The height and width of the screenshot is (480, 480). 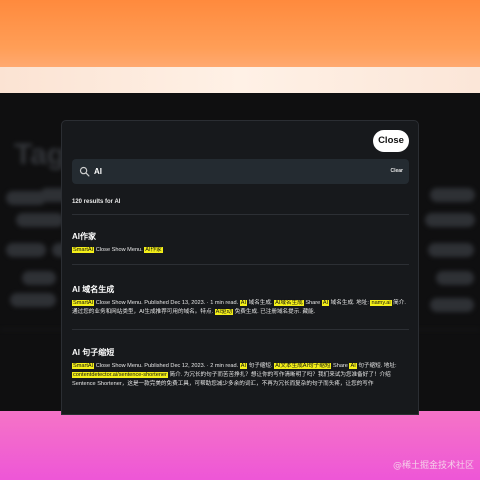 What do you see at coordinates (120, 375) in the screenshot?
I see `snippet-highlight: contentdetector.ai/sentence-shortener` at bounding box center [120, 375].